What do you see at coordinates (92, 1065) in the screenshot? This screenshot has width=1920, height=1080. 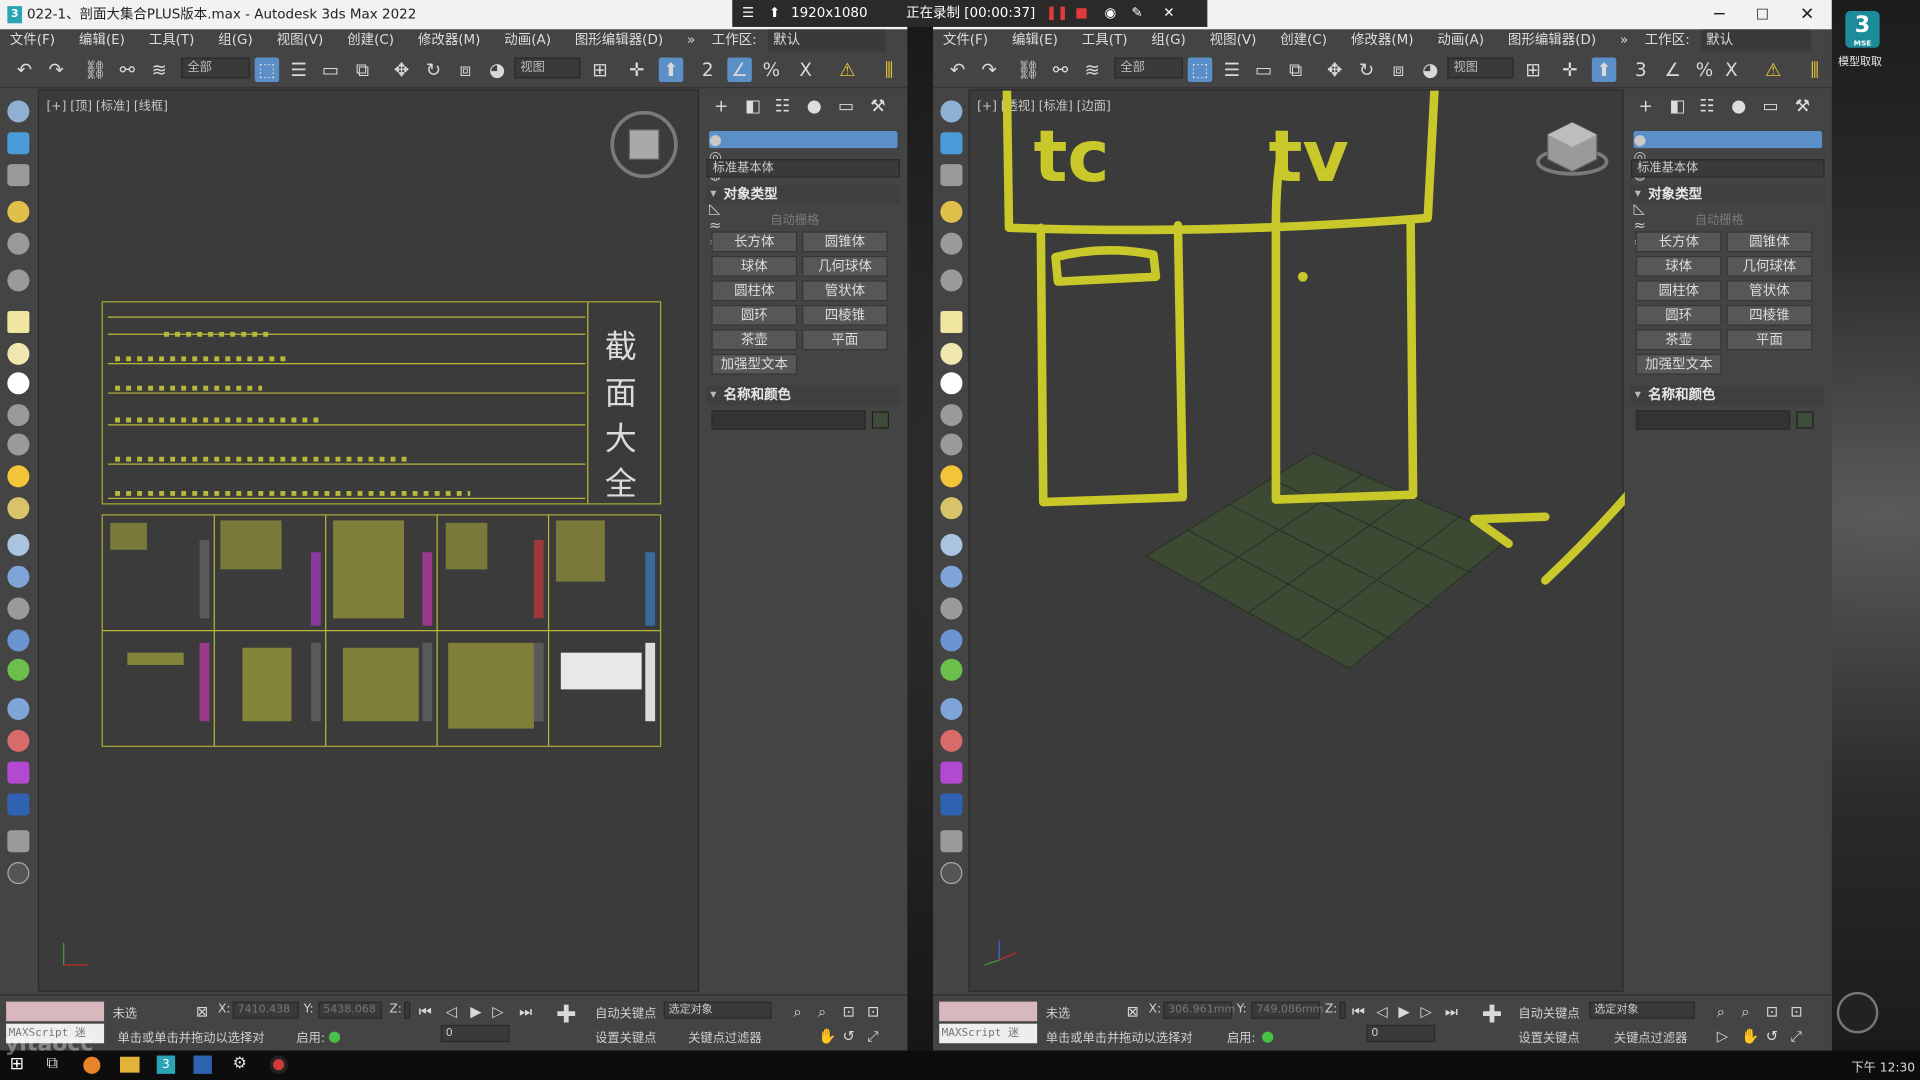 I see `browser-icon` at bounding box center [92, 1065].